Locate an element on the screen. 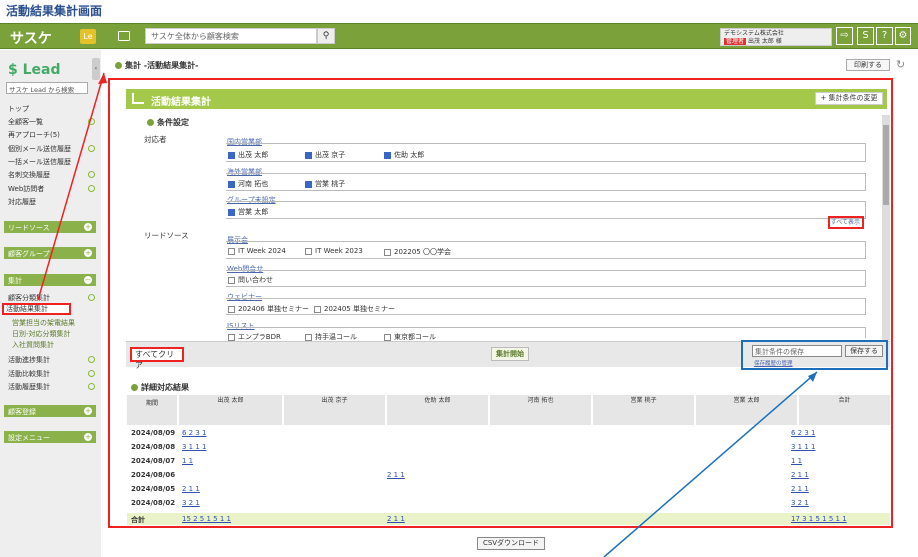 The image size is (918, 557). sidebar-section-settings: 設定メニュー + is located at coordinates (50, 437).